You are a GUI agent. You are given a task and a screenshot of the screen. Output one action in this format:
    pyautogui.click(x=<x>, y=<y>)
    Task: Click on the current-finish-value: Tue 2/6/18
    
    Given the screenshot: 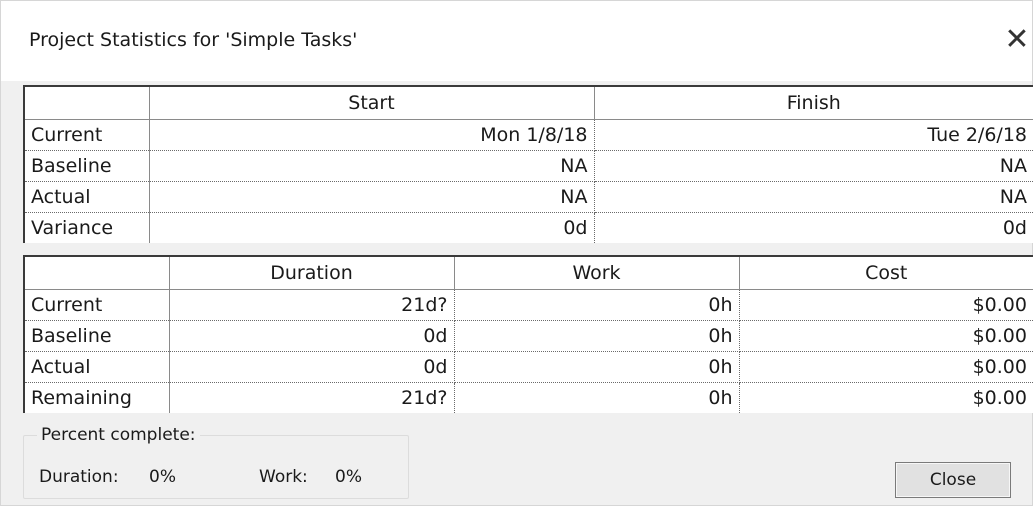 What is the action you would take?
    pyautogui.click(x=813, y=135)
    